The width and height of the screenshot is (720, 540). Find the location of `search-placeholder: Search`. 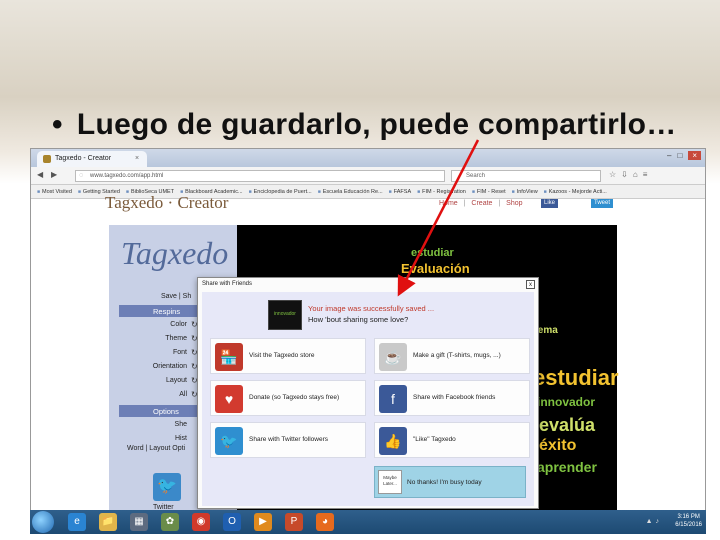

search-placeholder: Search is located at coordinates (476, 176).